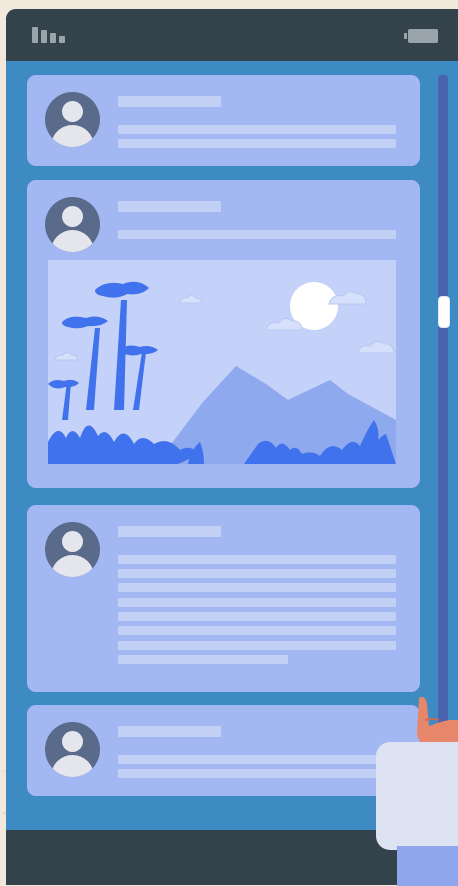  I want to click on hand-icon, so click(437, 720).